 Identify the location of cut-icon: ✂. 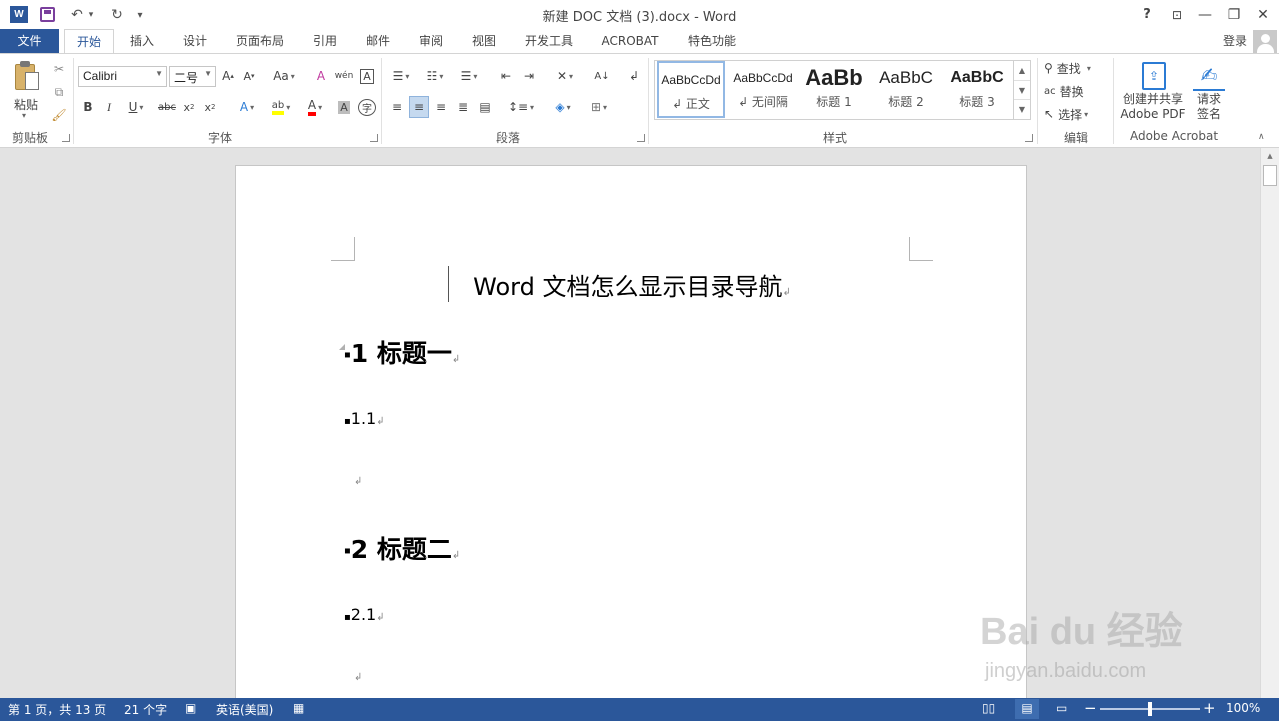
(59, 69).